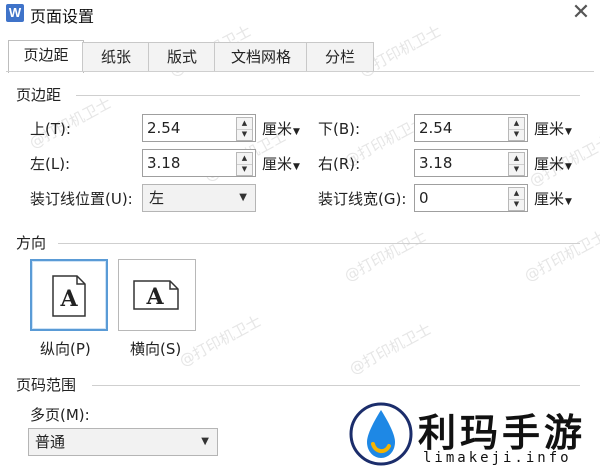 The image size is (600, 472). I want to click on gutter-position-label: 装订线位置(U):, so click(81, 199).